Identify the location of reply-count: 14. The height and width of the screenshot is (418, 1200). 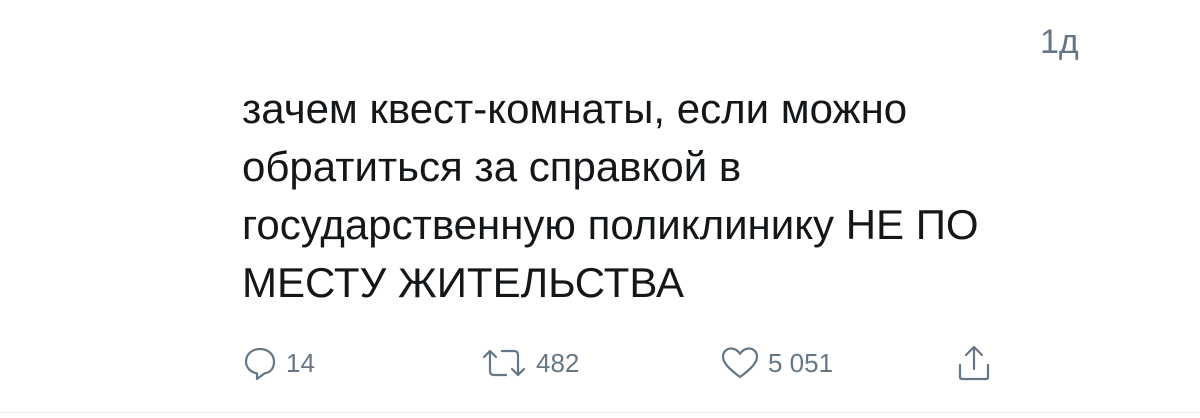
(300, 363).